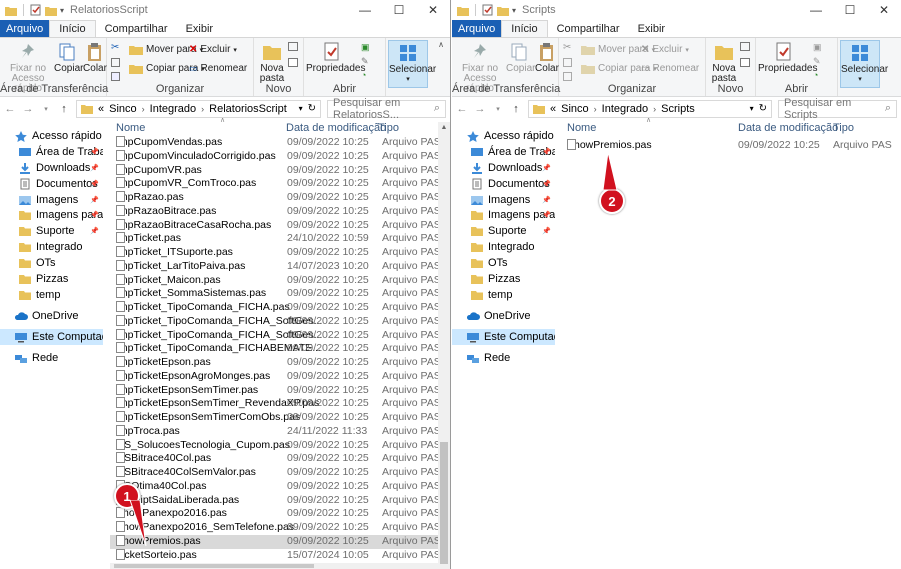  Describe the element at coordinates (123, 109) in the screenshot. I see `breadcrumb-sinco: Sinco` at that location.